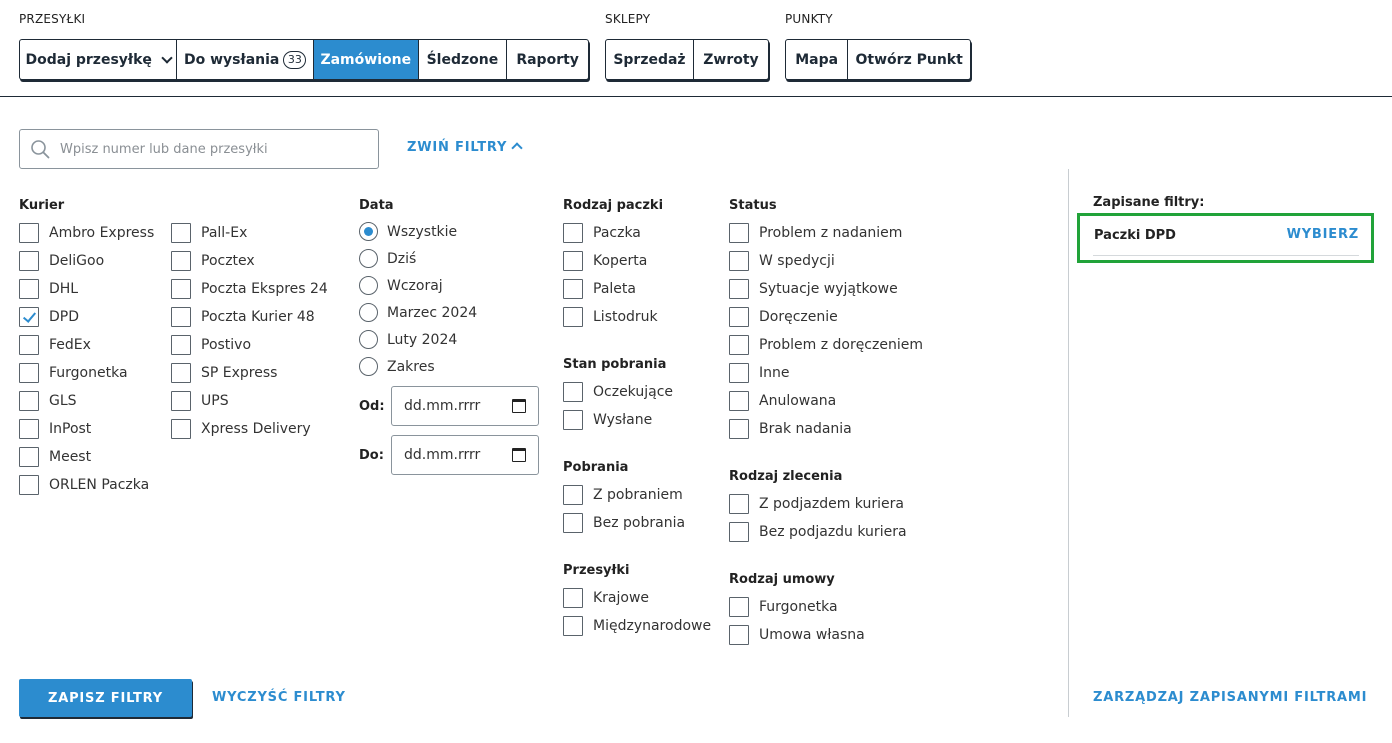 This screenshot has height=743, width=1392. What do you see at coordinates (826, 233) in the screenshot?
I see `checkbox-item: Problem z nadaniem` at bounding box center [826, 233].